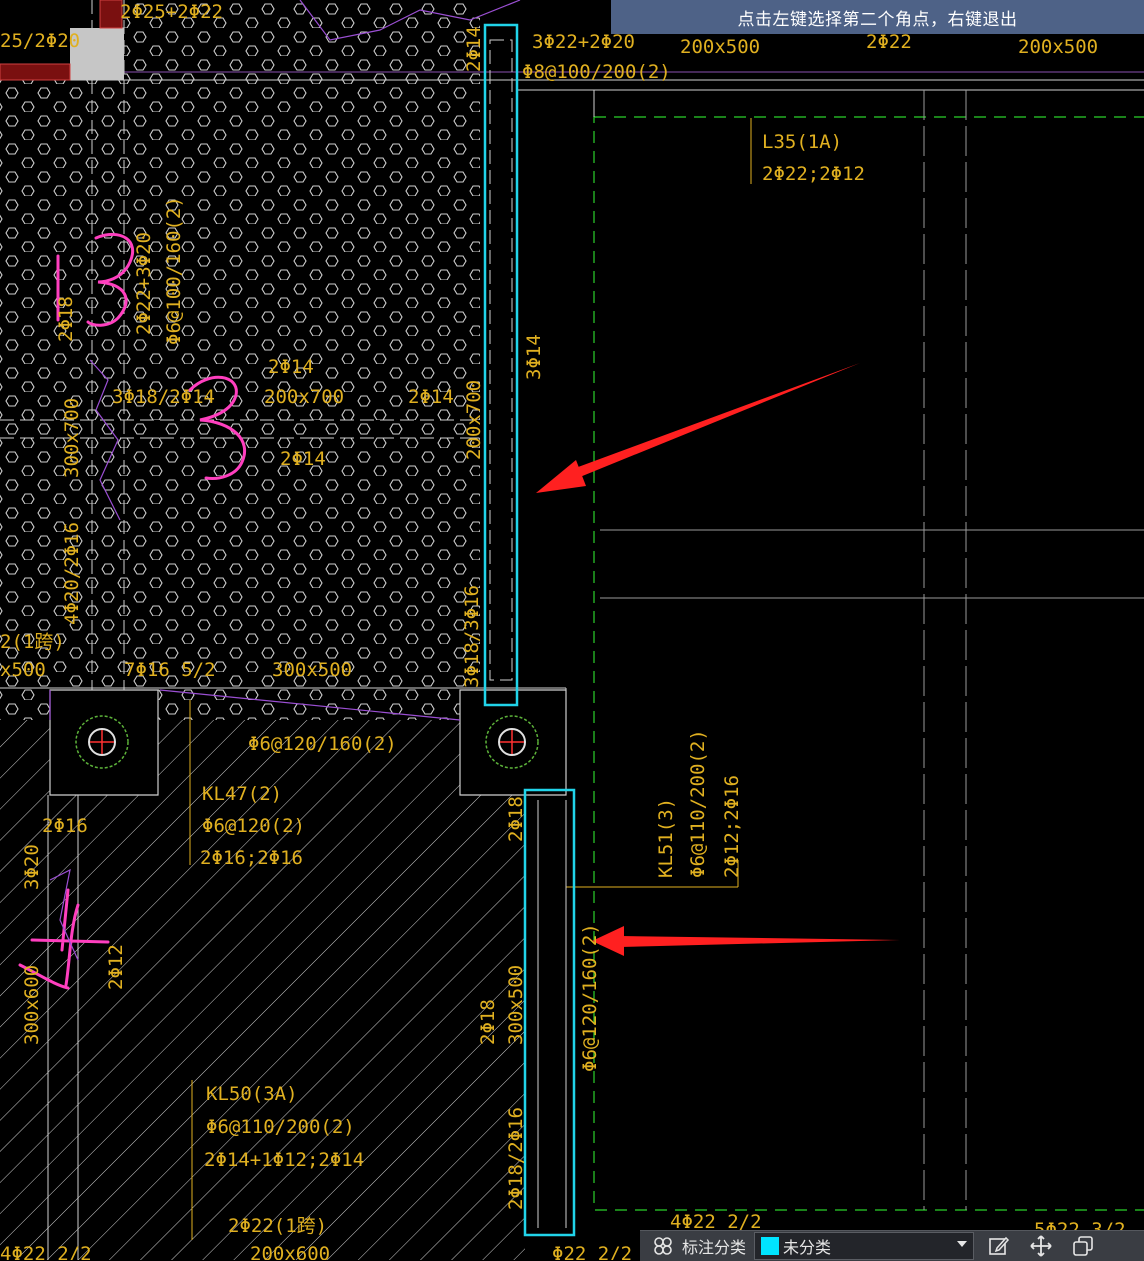 The image size is (1144, 1261). I want to click on section-label: 300x600, so click(32, 1005).